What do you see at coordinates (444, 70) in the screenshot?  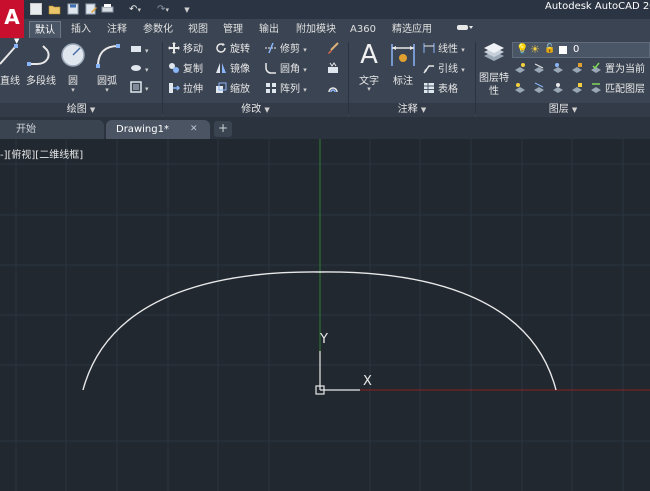 I see `leader-button: 引线 ▾` at bounding box center [444, 70].